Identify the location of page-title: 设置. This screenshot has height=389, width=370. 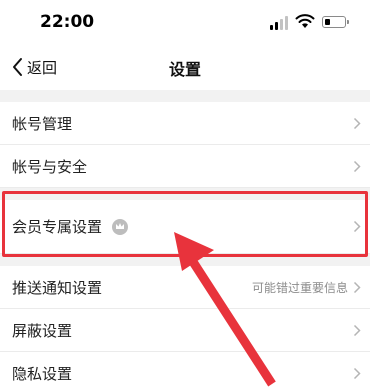
(184, 69).